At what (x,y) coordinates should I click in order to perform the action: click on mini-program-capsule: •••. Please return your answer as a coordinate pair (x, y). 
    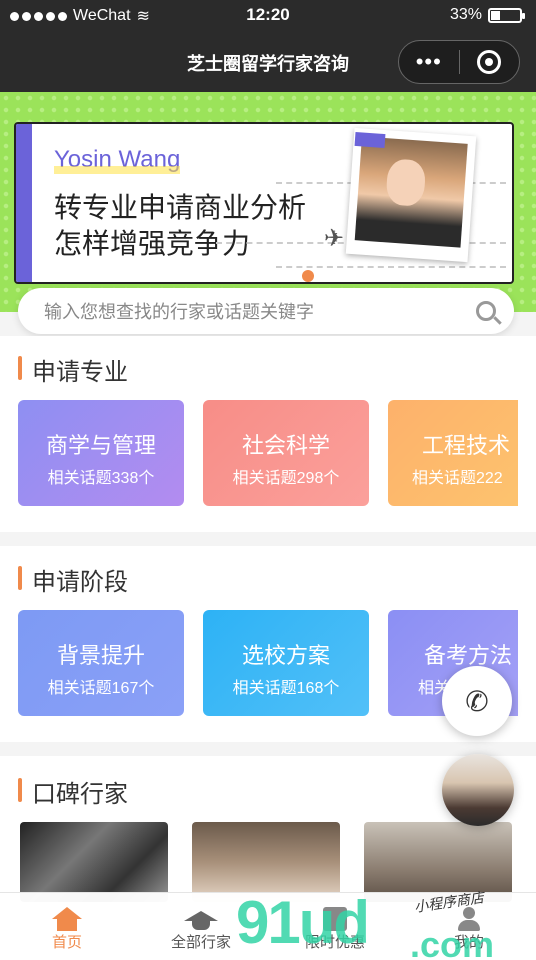
    Looking at the image, I should click on (459, 62).